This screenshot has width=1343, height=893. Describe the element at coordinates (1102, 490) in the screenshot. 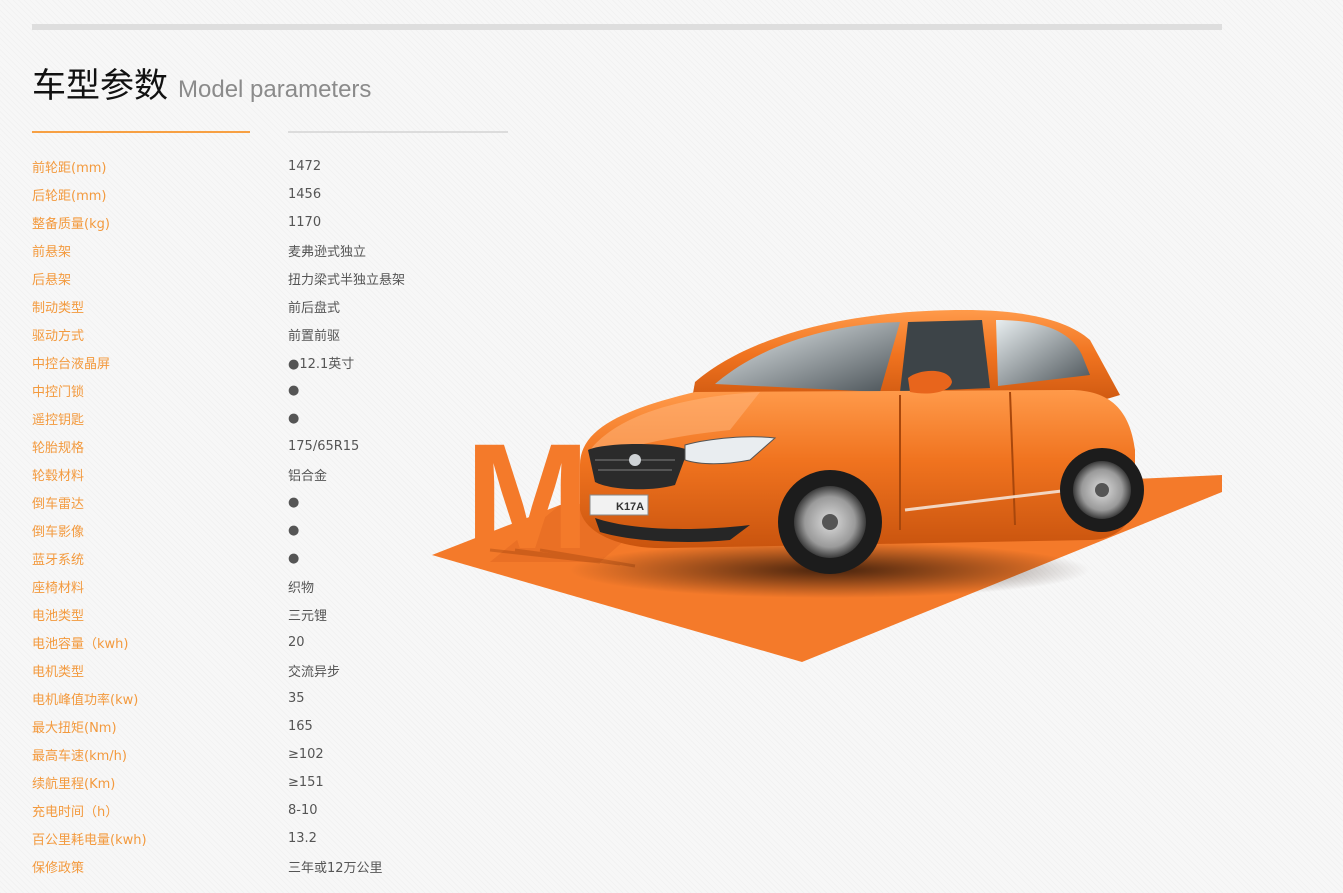

I see `rear-wheel` at that location.